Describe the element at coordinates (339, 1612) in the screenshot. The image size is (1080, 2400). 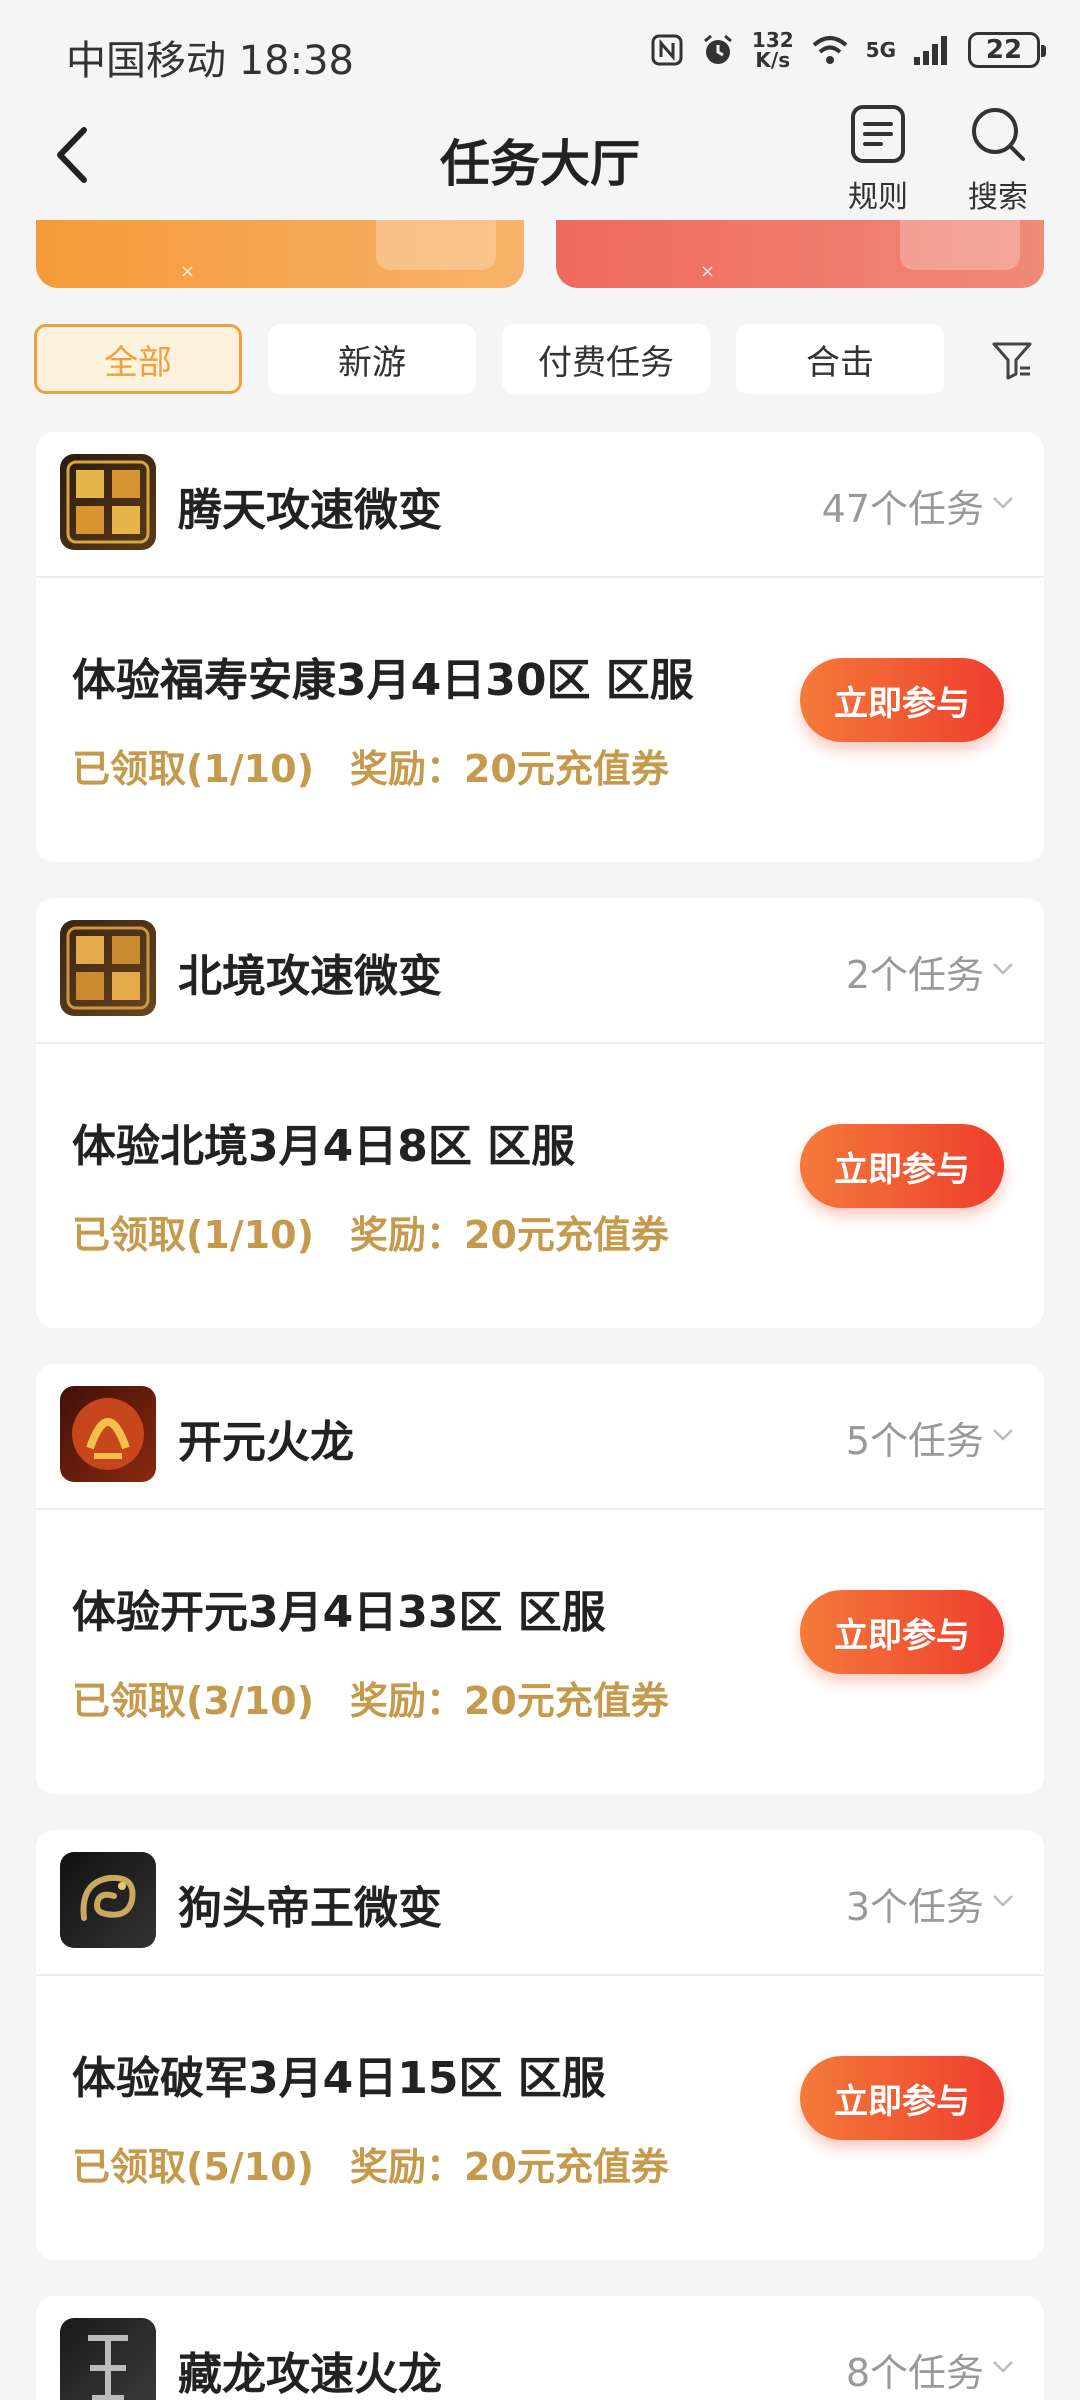
I see `task-title: 体验开元3月4日33区 区服` at that location.